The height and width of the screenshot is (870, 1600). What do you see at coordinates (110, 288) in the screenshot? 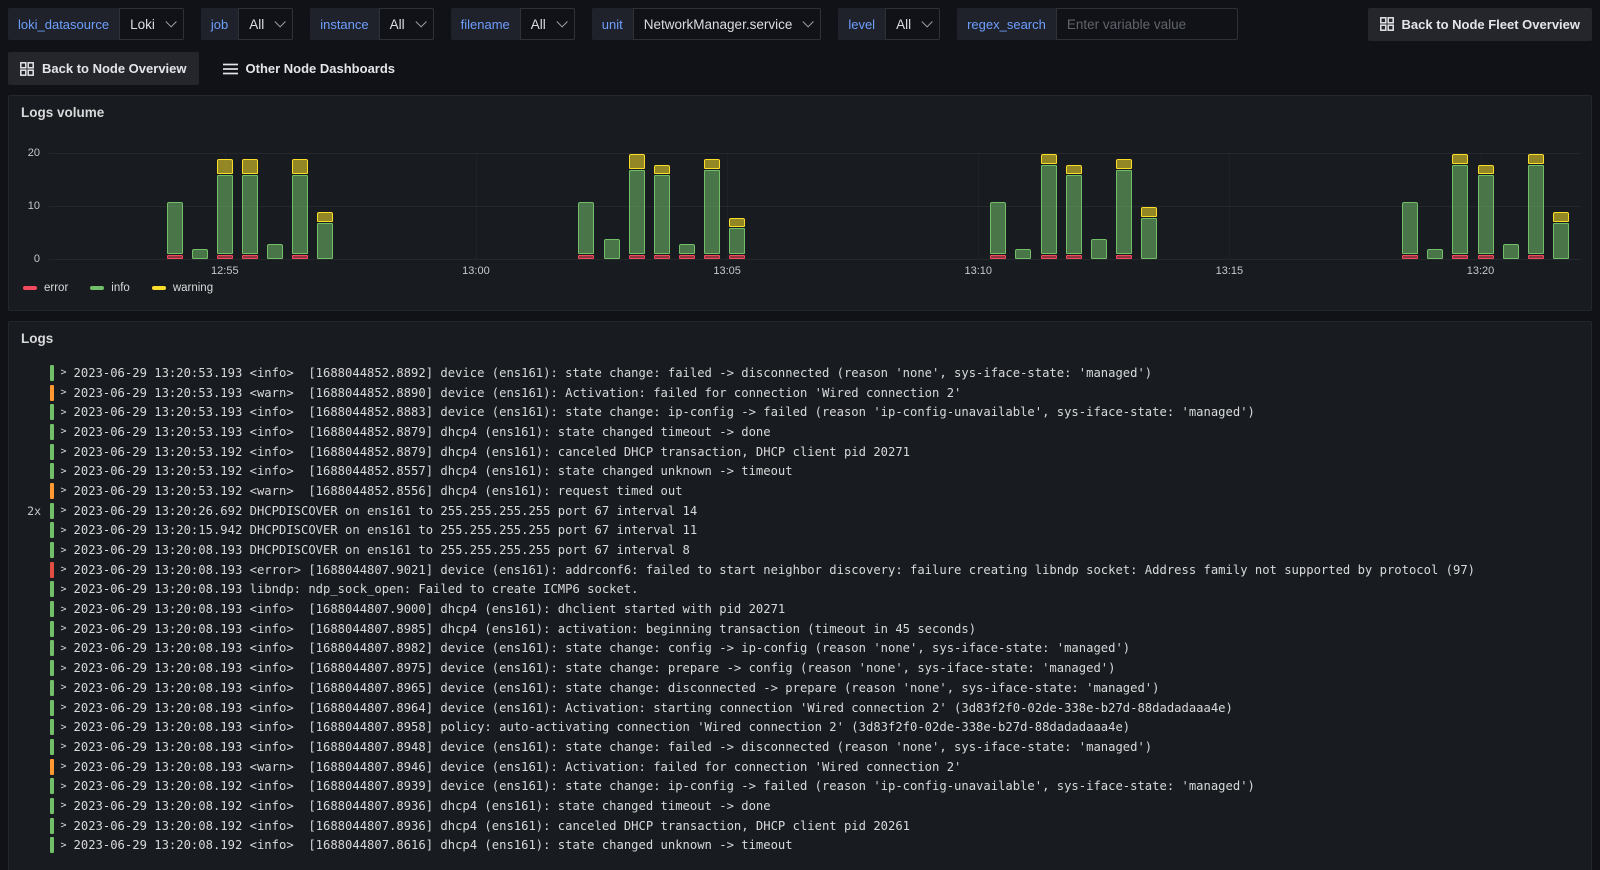
I see `legend-item-info: info` at bounding box center [110, 288].